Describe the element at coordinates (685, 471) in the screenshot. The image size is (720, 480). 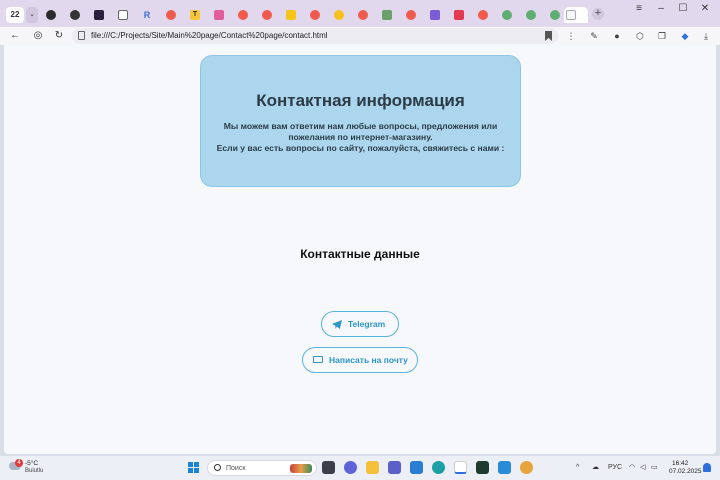
I see `clock-date: 07.02.2025` at that location.